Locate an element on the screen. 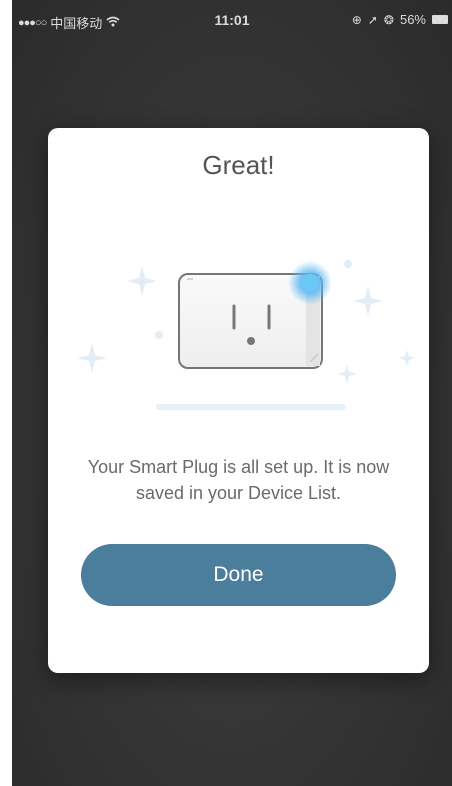 This screenshot has height=786, width=452. lock-rotation-icon: ⊕ is located at coordinates (356, 19).